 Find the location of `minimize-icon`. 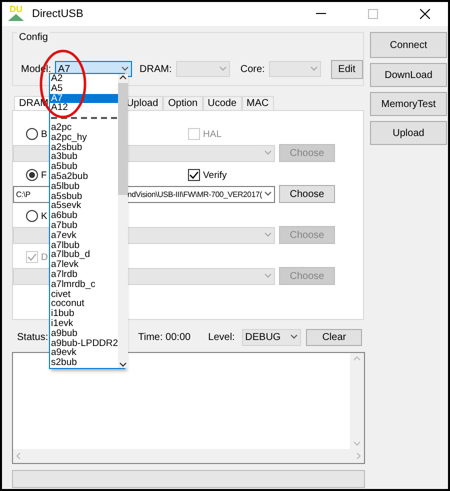

minimize-icon is located at coordinates (321, 14).